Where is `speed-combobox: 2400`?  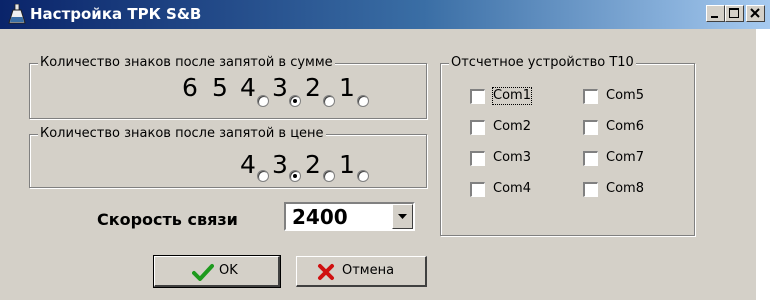
speed-combobox: 2400 is located at coordinates (349, 216).